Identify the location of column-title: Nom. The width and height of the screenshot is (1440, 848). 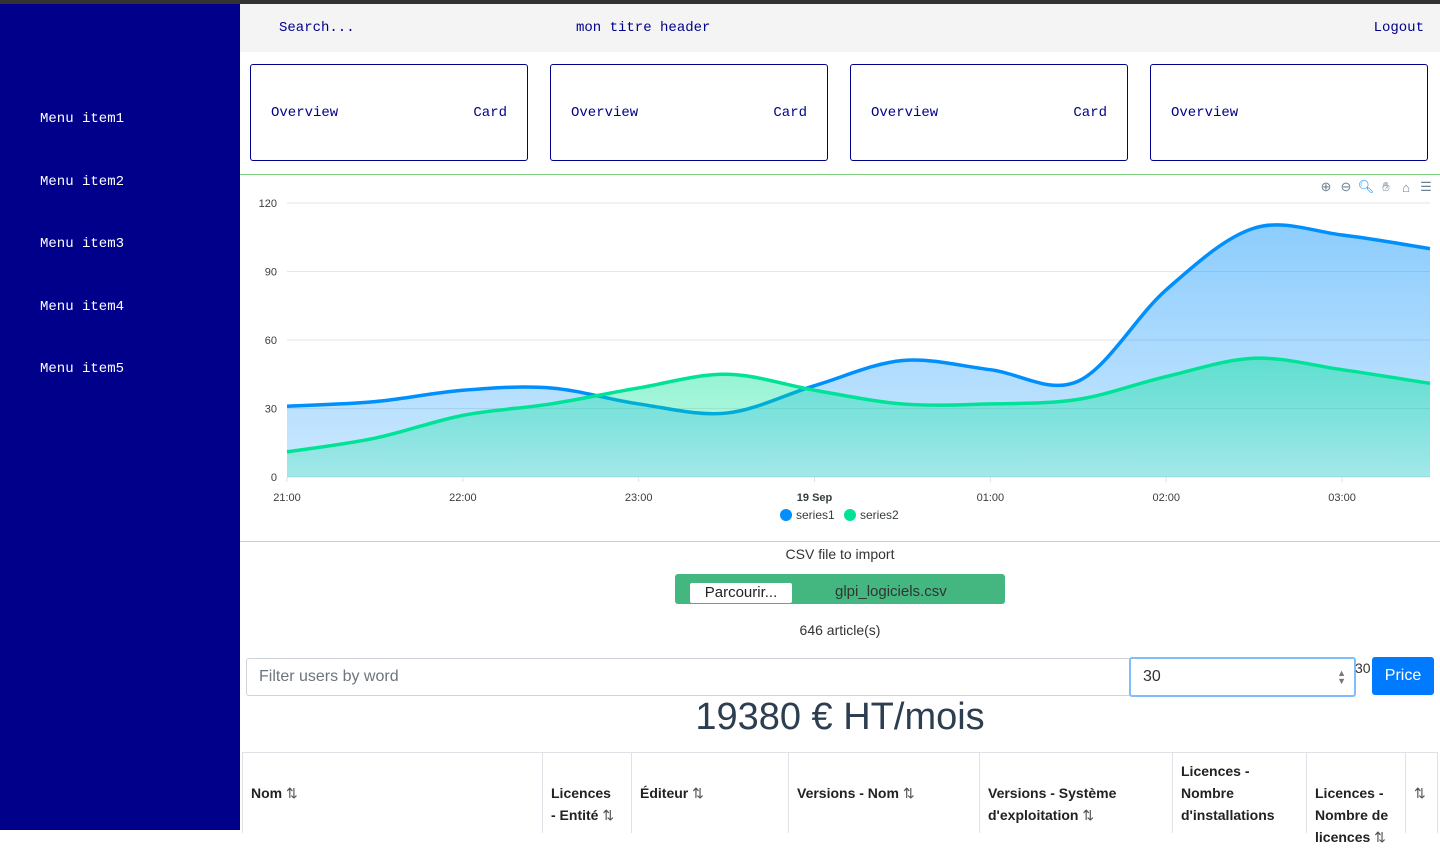
(267, 793).